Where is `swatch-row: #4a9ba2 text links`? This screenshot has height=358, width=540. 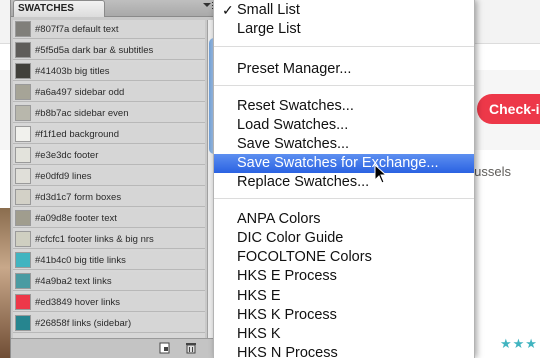 swatch-row: #4a9ba2 text links is located at coordinates (109, 281).